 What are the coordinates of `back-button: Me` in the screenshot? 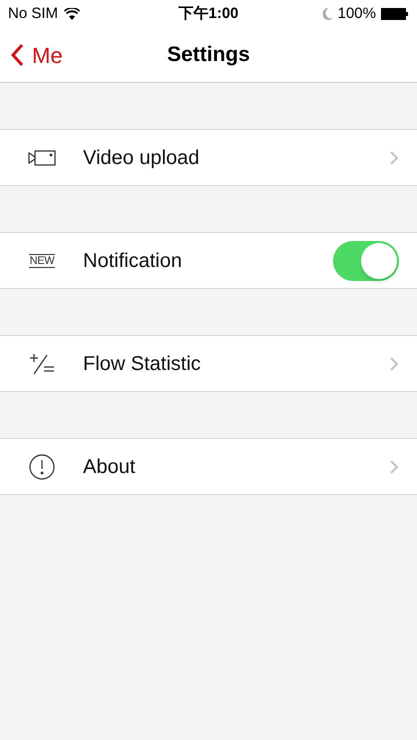 It's located at (31, 55).